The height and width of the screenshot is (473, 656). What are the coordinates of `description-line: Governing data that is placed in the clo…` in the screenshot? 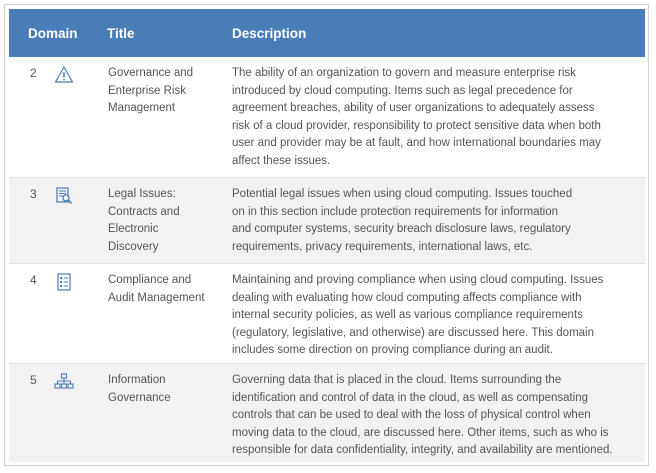 It's located at (397, 380).